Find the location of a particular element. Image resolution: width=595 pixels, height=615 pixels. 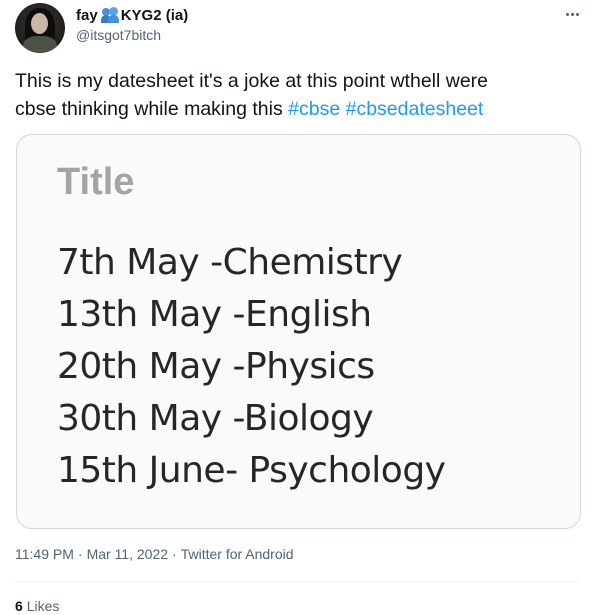

tweet-date: Mar 11, 2022 is located at coordinates (127, 554).